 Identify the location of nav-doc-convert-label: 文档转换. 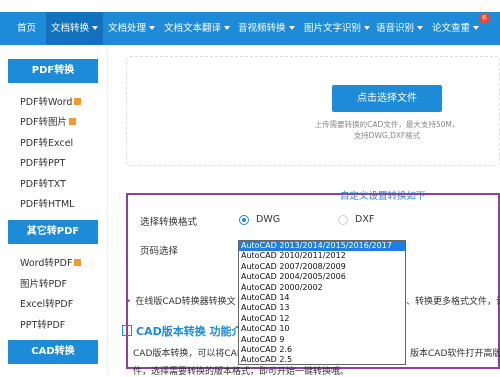
(70, 28).